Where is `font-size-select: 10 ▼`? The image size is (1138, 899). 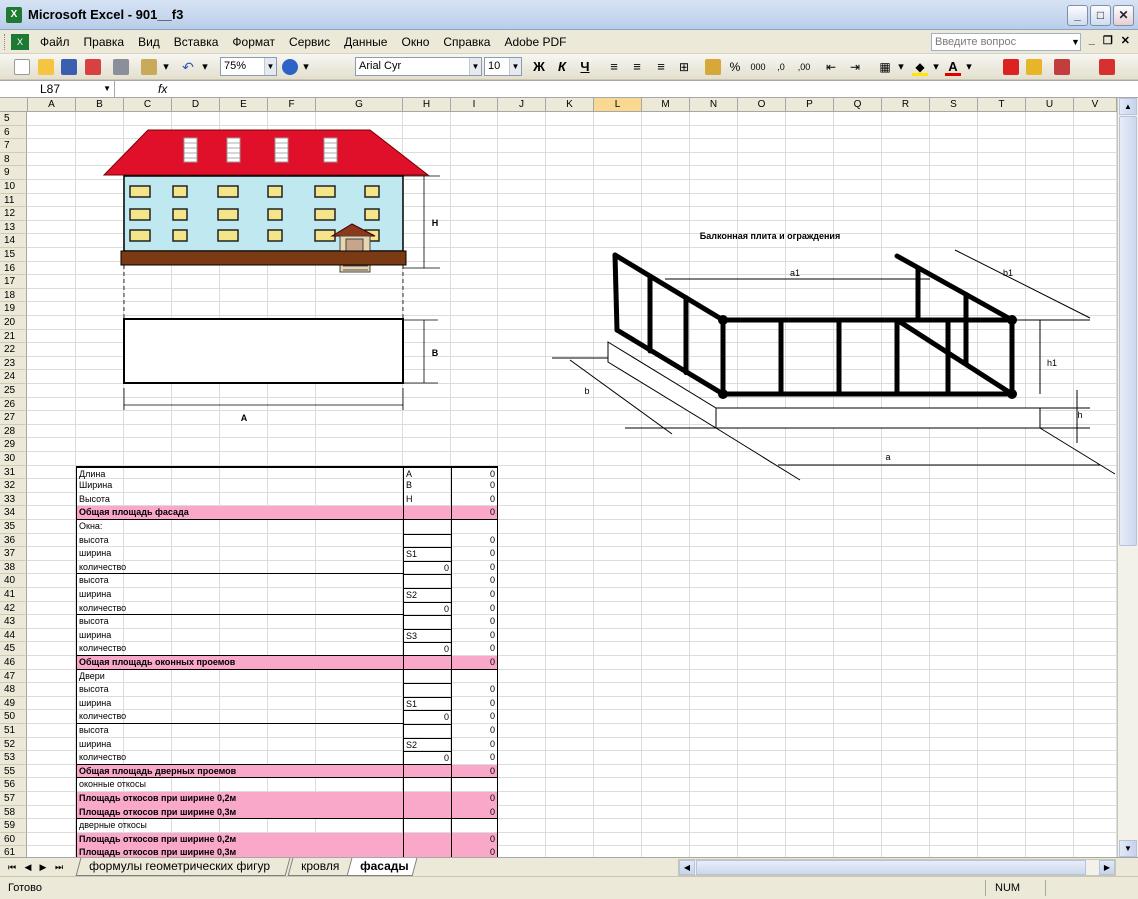
font-size-select: 10 ▼ is located at coordinates (503, 66).